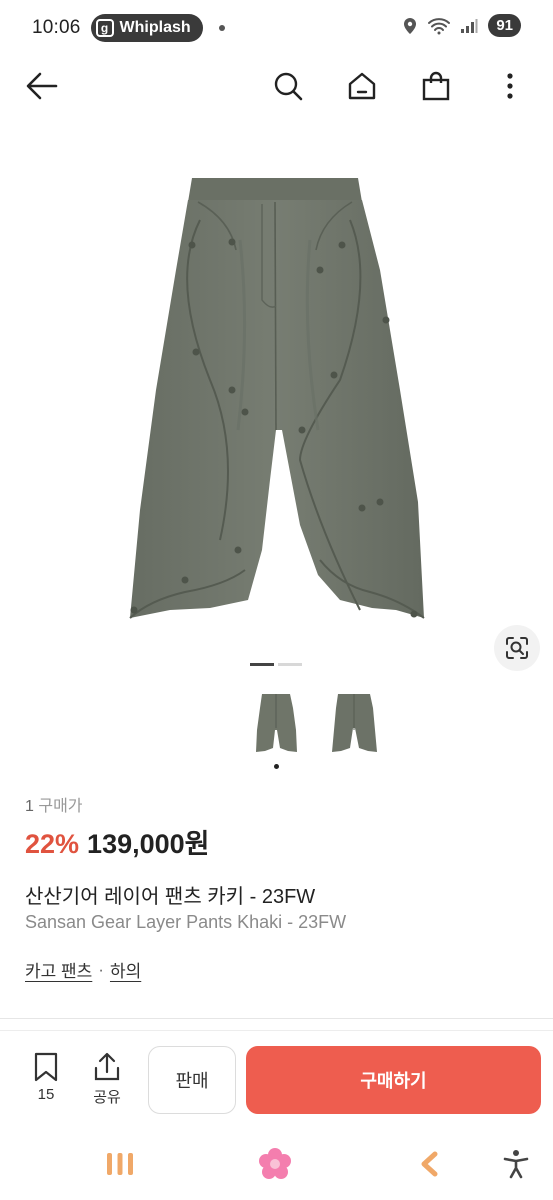 The width and height of the screenshot is (553, 1200). I want to click on share-icon, so click(107, 1066).